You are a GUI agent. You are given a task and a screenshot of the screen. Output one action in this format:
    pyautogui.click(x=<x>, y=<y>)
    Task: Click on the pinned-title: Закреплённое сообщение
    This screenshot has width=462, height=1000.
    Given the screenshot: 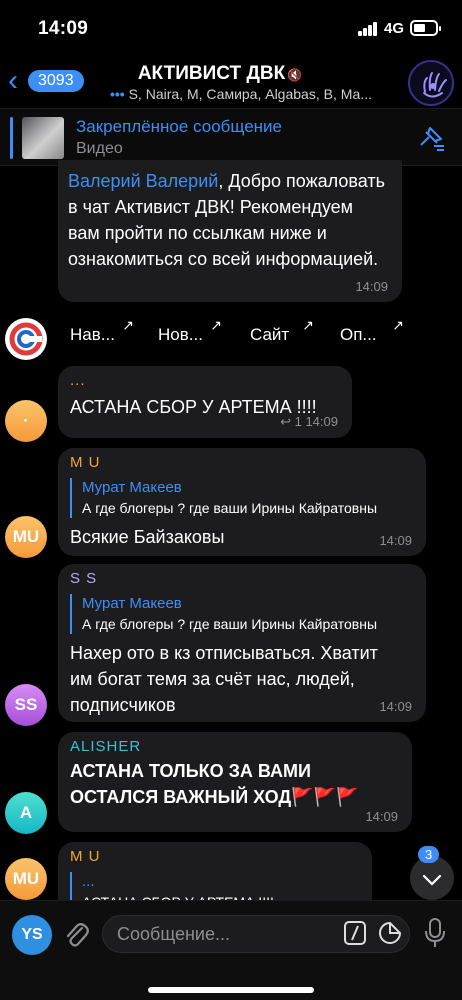 What is the action you would take?
    pyautogui.click(x=179, y=126)
    